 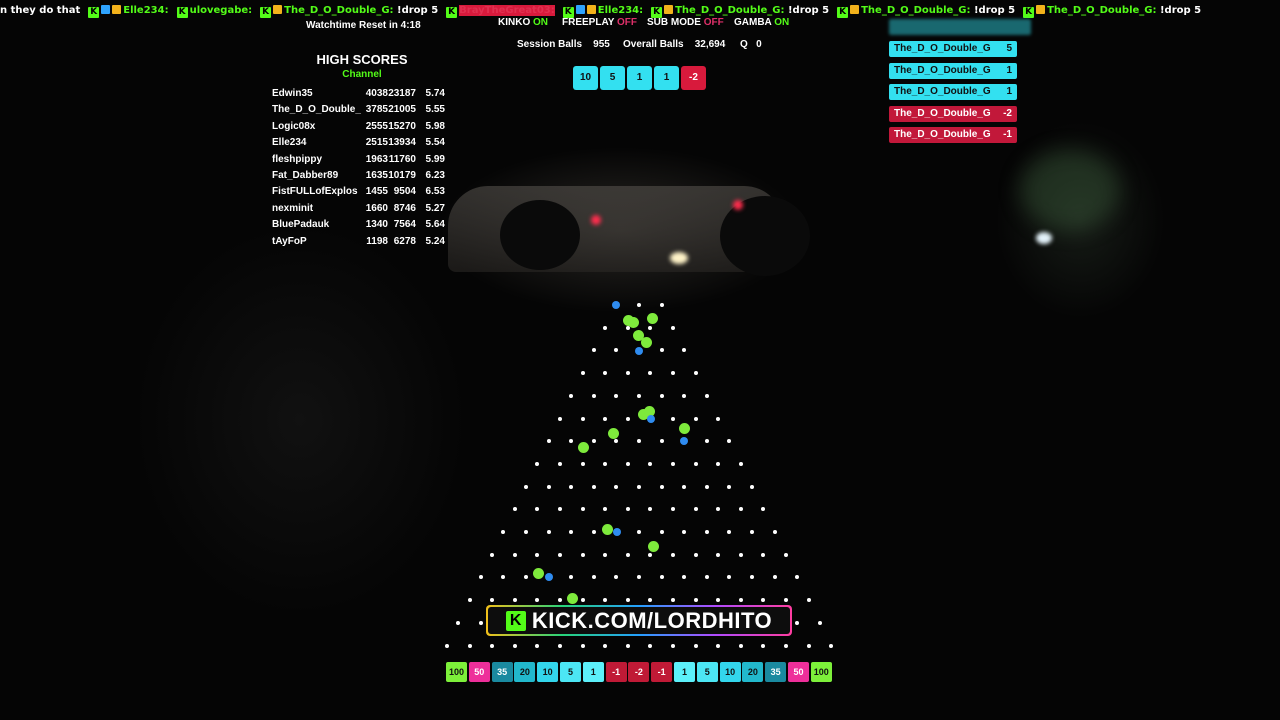 I want to click on prize-slot: -2, so click(x=639, y=672).